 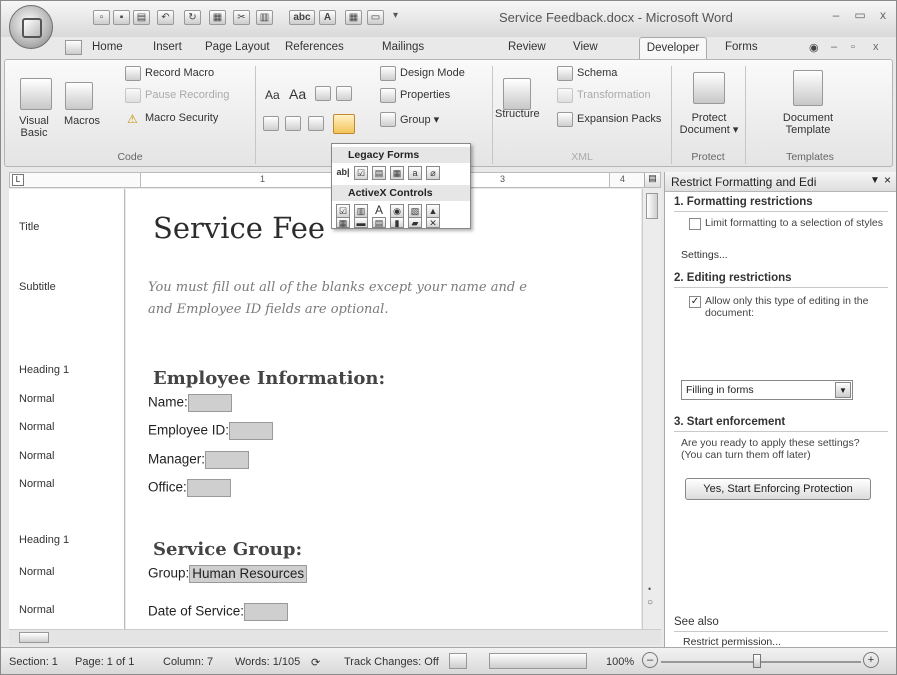 What do you see at coordinates (267, 662) in the screenshot?
I see `word-count: Words: 1/105` at bounding box center [267, 662].